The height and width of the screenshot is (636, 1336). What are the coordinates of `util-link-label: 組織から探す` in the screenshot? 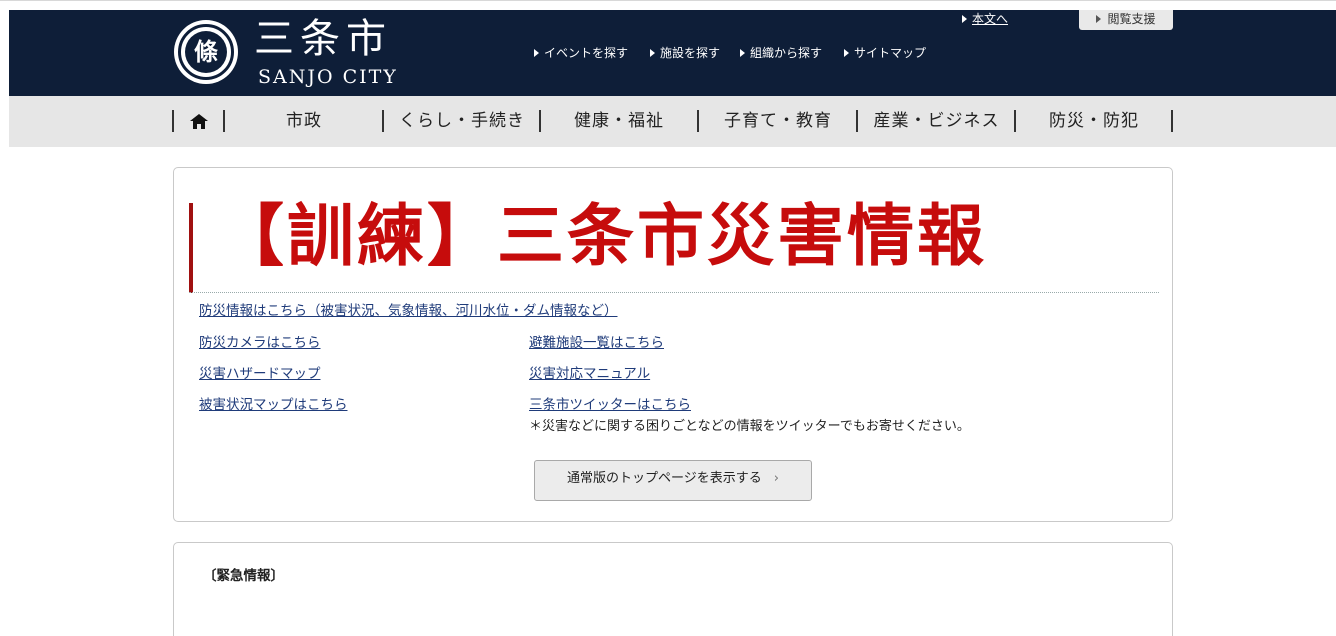 It's located at (786, 53).